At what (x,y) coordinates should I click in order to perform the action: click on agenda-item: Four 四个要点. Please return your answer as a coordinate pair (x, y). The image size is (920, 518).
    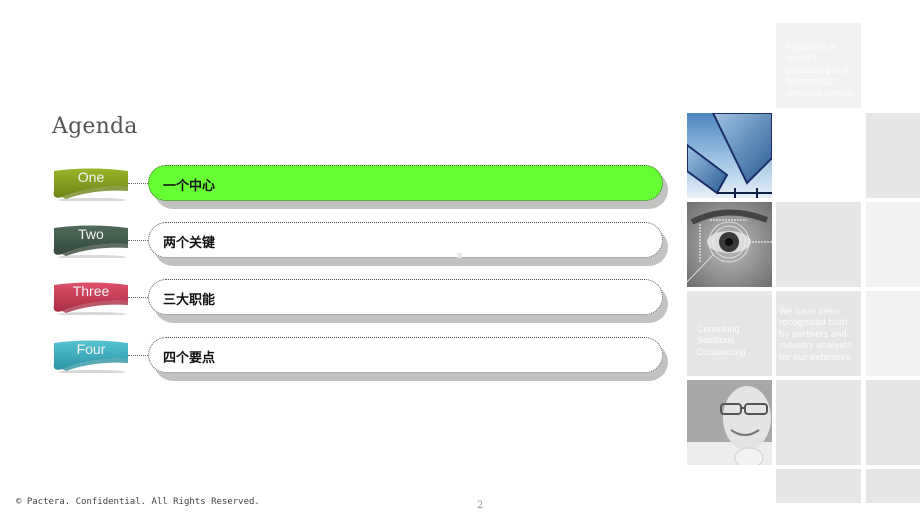
    Looking at the image, I should click on (340, 359).